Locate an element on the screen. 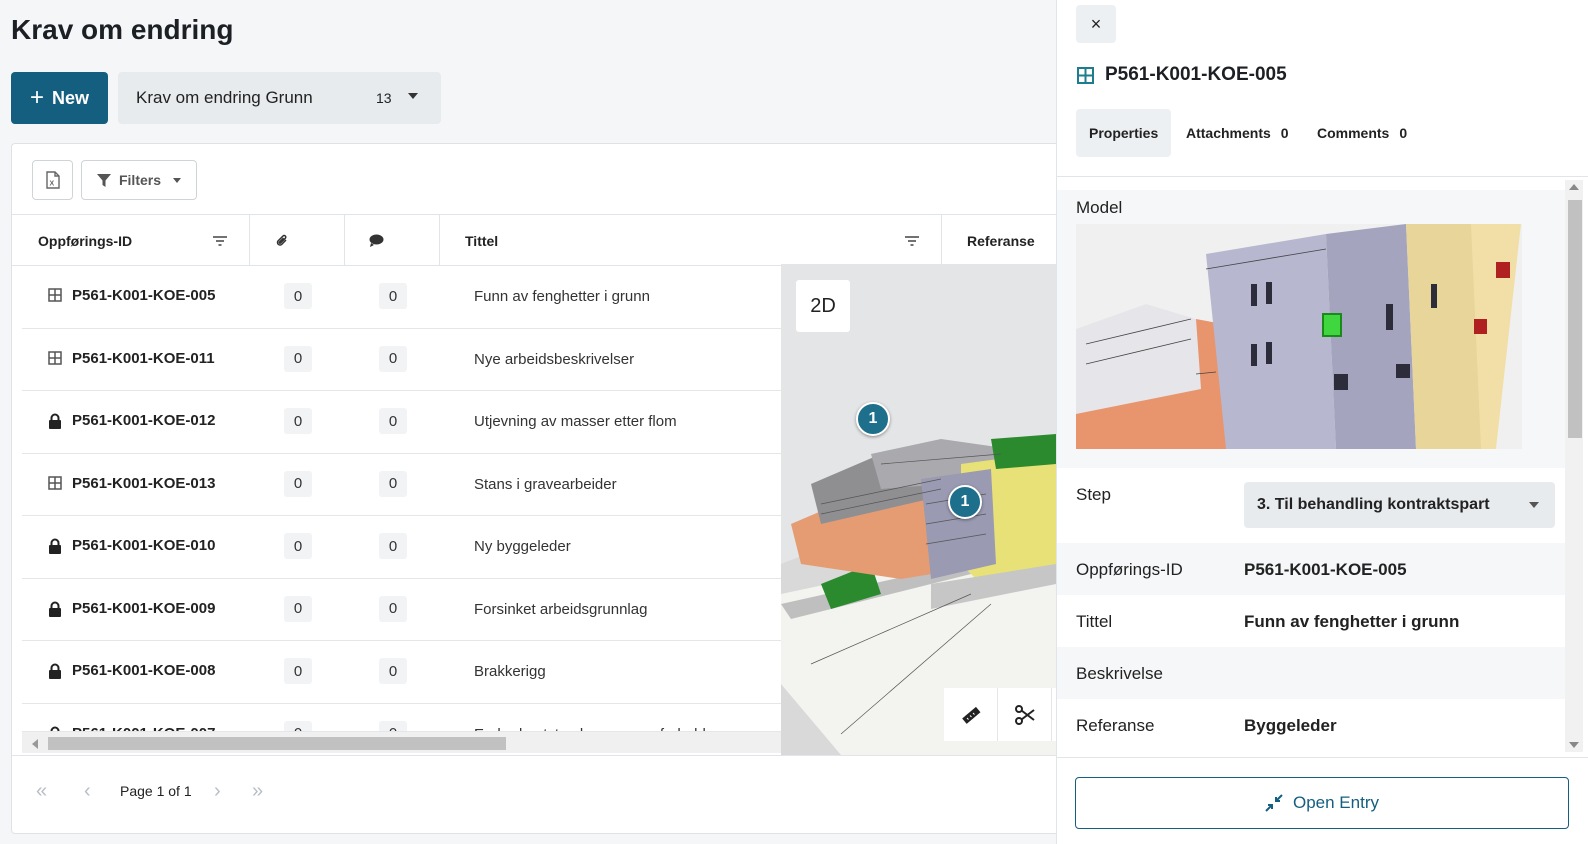 This screenshot has height=844, width=1588. table-header: Oppførings-ID Tittel Referanse is located at coordinates (534, 240).